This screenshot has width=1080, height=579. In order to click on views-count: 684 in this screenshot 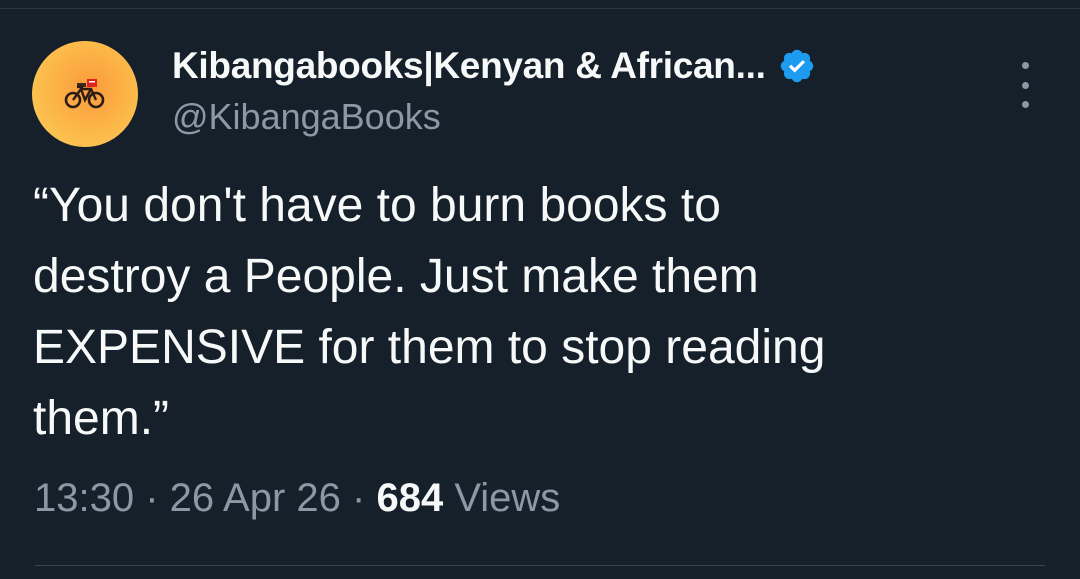, I will do `click(409, 498)`.